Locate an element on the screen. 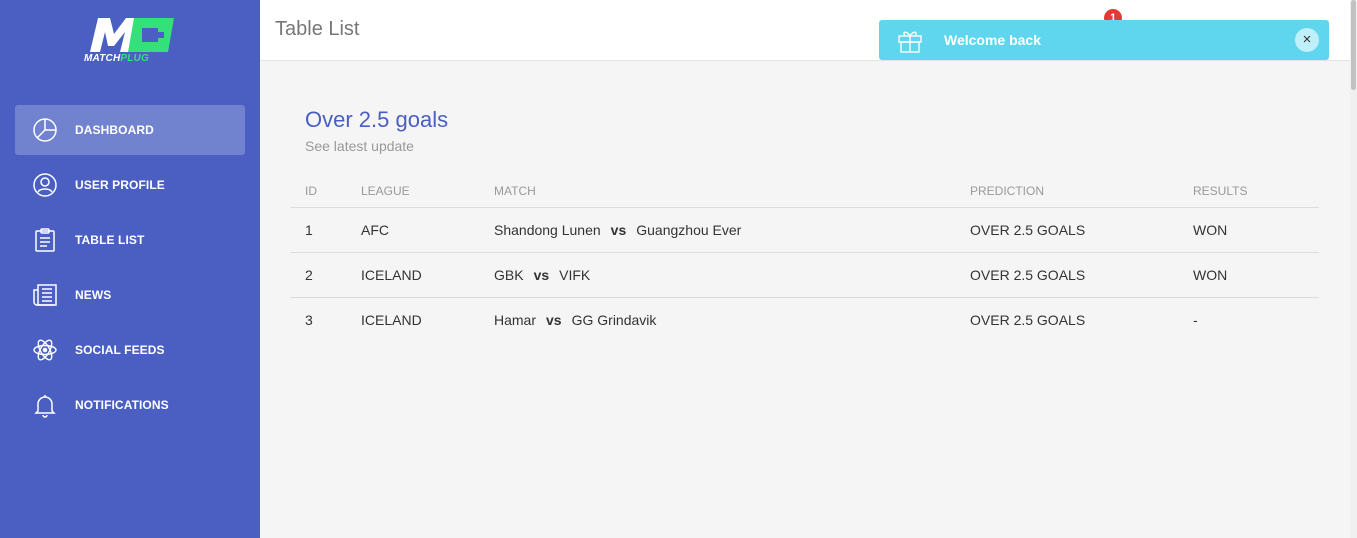  home-team: Shandong Lunen is located at coordinates (547, 229).